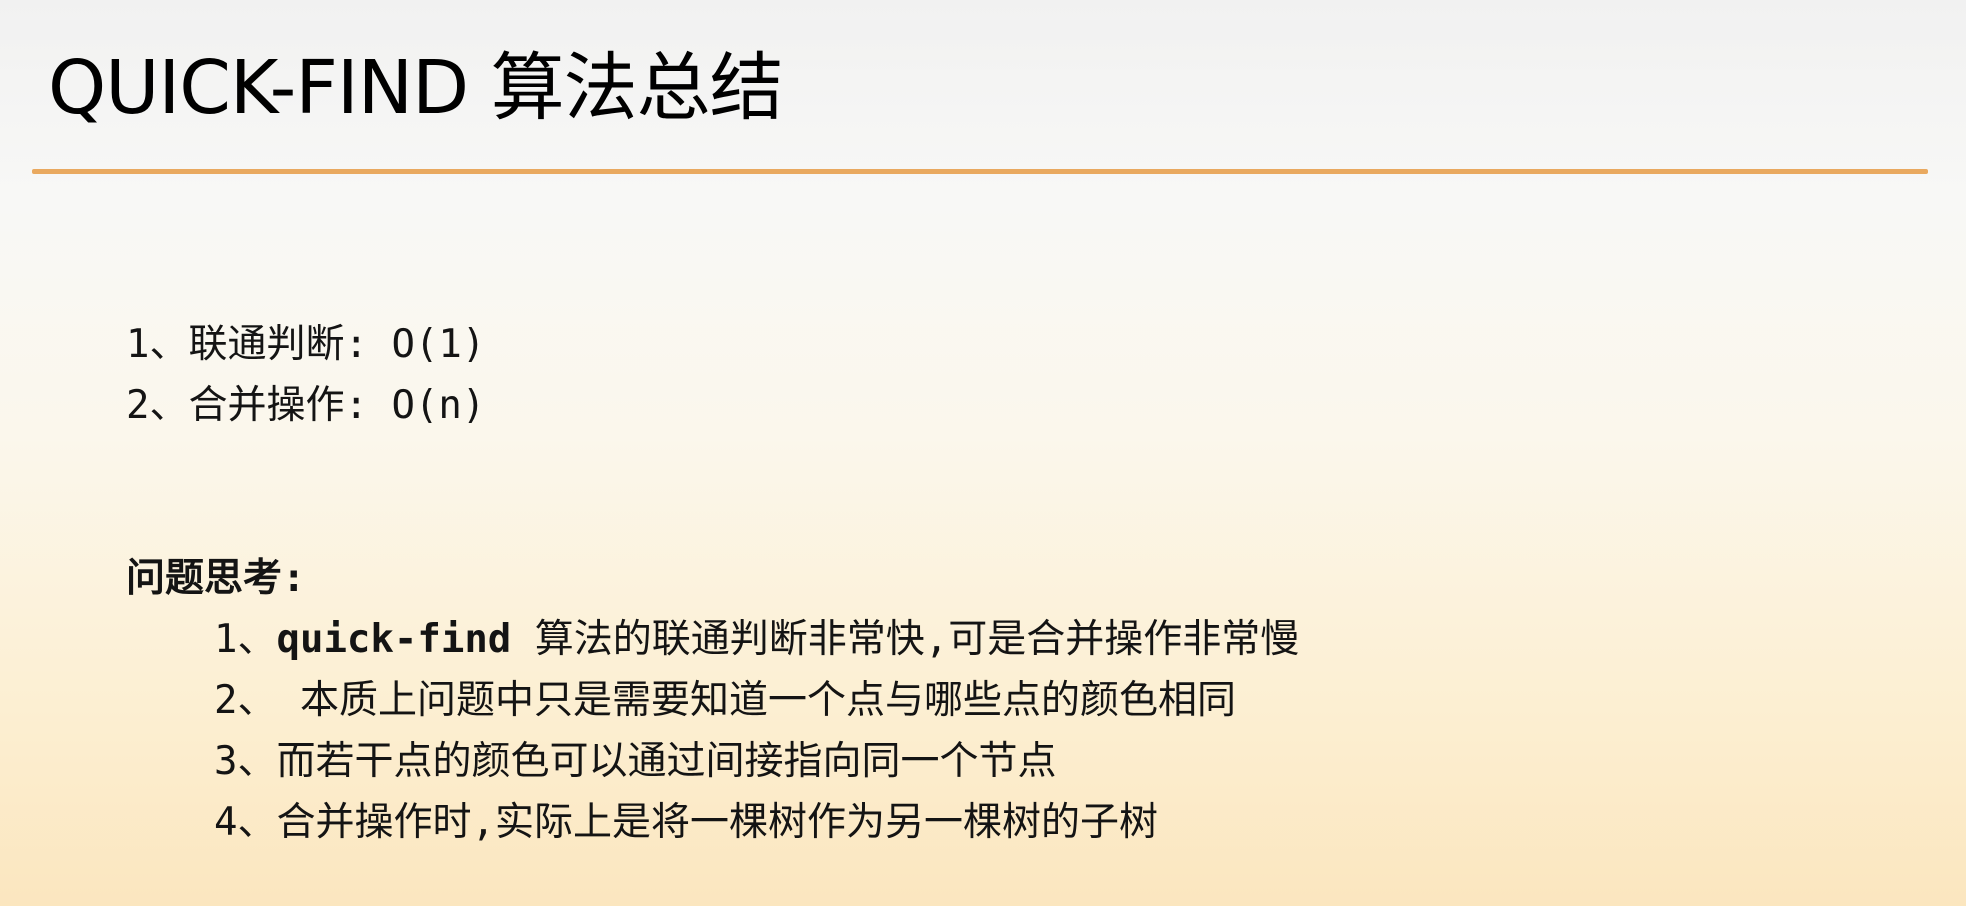 This screenshot has height=906, width=1966. What do you see at coordinates (980, 171) in the screenshot?
I see `title-divider` at bounding box center [980, 171].